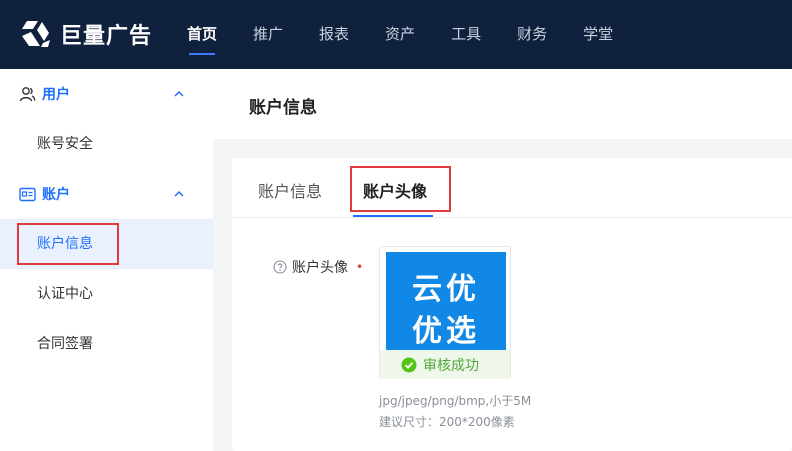  Describe the element at coordinates (36, 34) in the screenshot. I see `logo-mark-icon` at that location.